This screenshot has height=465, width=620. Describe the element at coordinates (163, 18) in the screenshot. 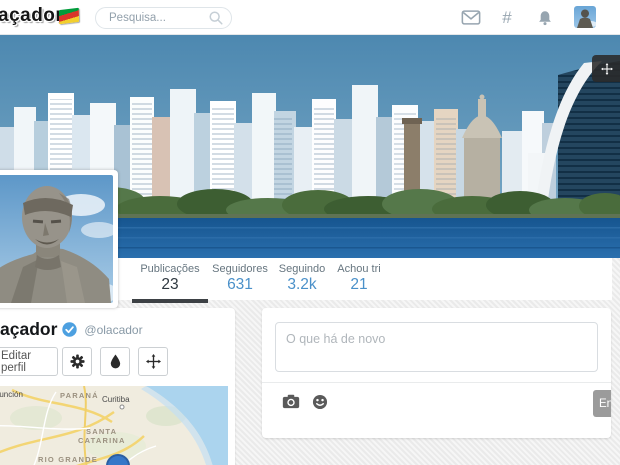

I see `search-box` at that location.